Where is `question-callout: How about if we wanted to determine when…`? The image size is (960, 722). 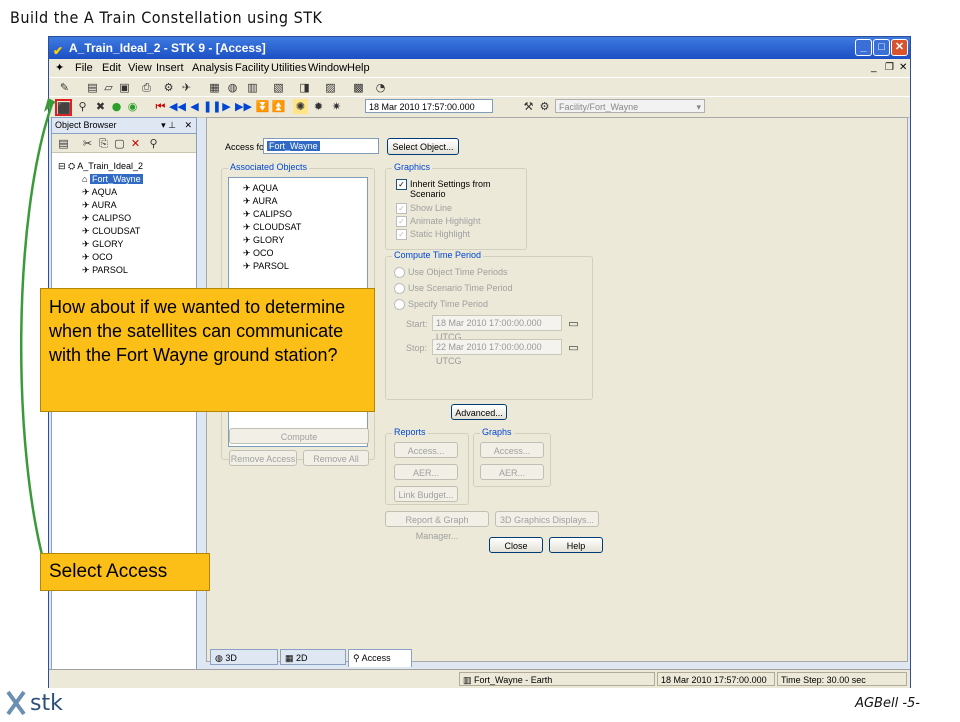
question-callout: How about if we wanted to determine when… is located at coordinates (207, 350).